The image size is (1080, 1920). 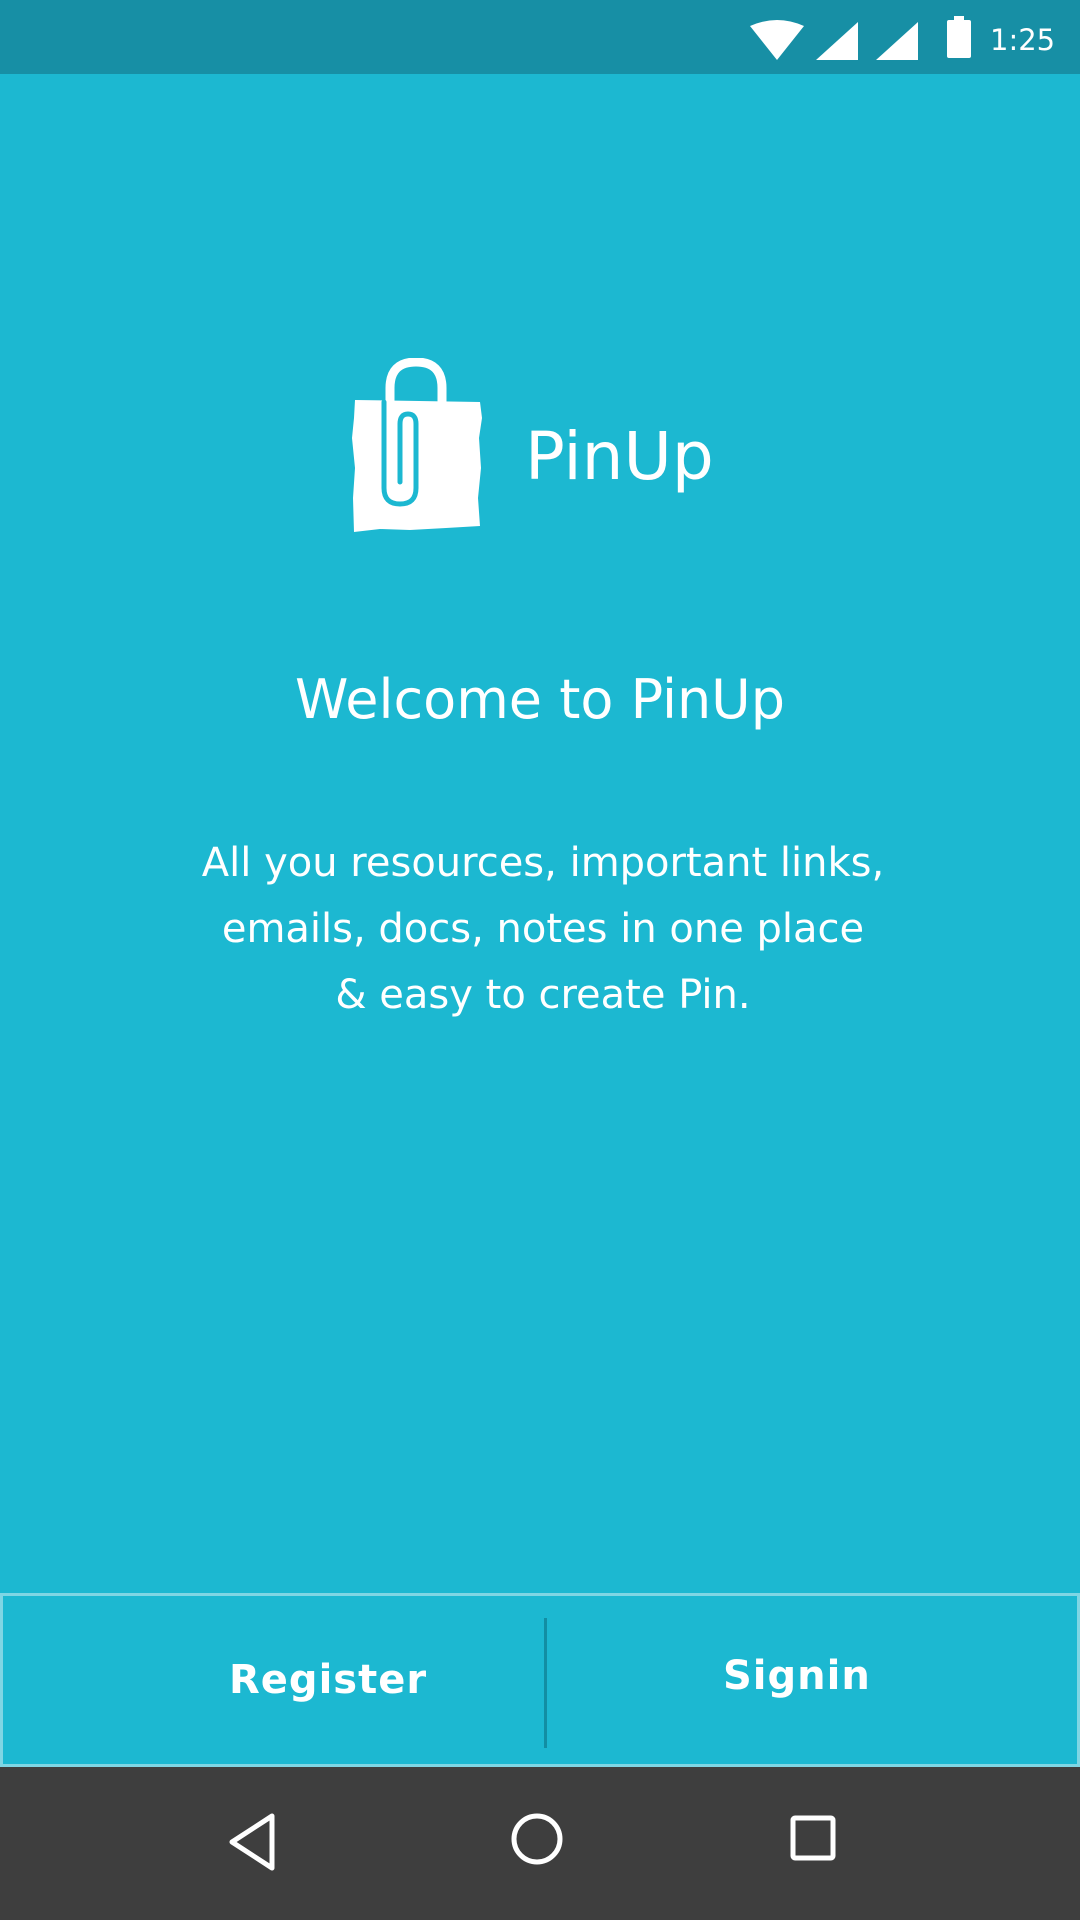 What do you see at coordinates (545, 1683) in the screenshot?
I see `button-divider` at bounding box center [545, 1683].